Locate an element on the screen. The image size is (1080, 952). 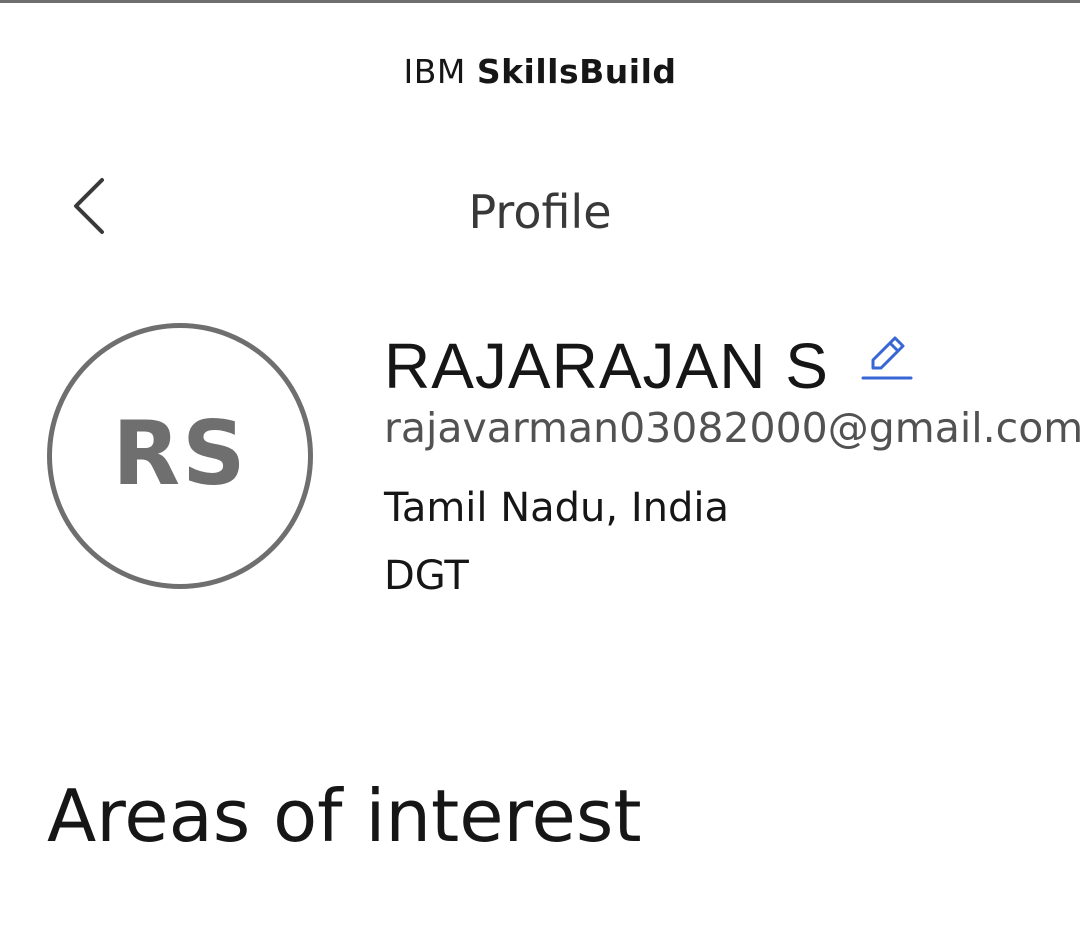
user-location: Tamil Nadu, India is located at coordinates (556, 508).